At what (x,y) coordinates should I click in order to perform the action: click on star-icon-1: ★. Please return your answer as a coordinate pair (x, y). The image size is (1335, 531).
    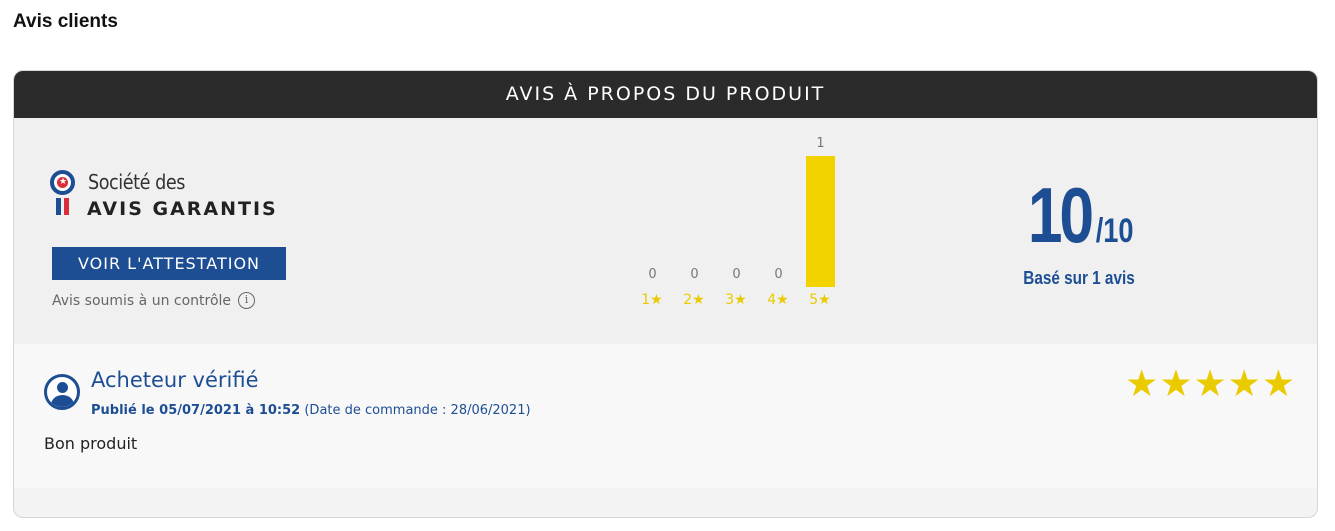
    Looking at the image, I should click on (1142, 383).